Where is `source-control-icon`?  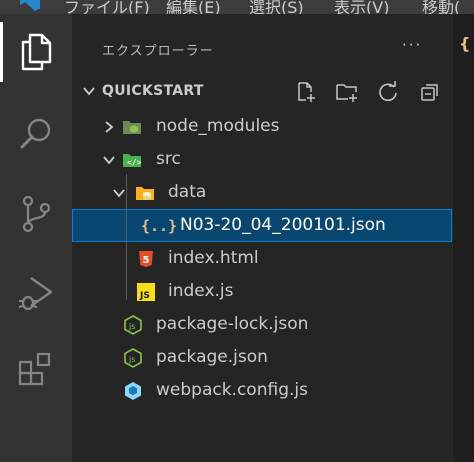 source-control-icon is located at coordinates (36, 214).